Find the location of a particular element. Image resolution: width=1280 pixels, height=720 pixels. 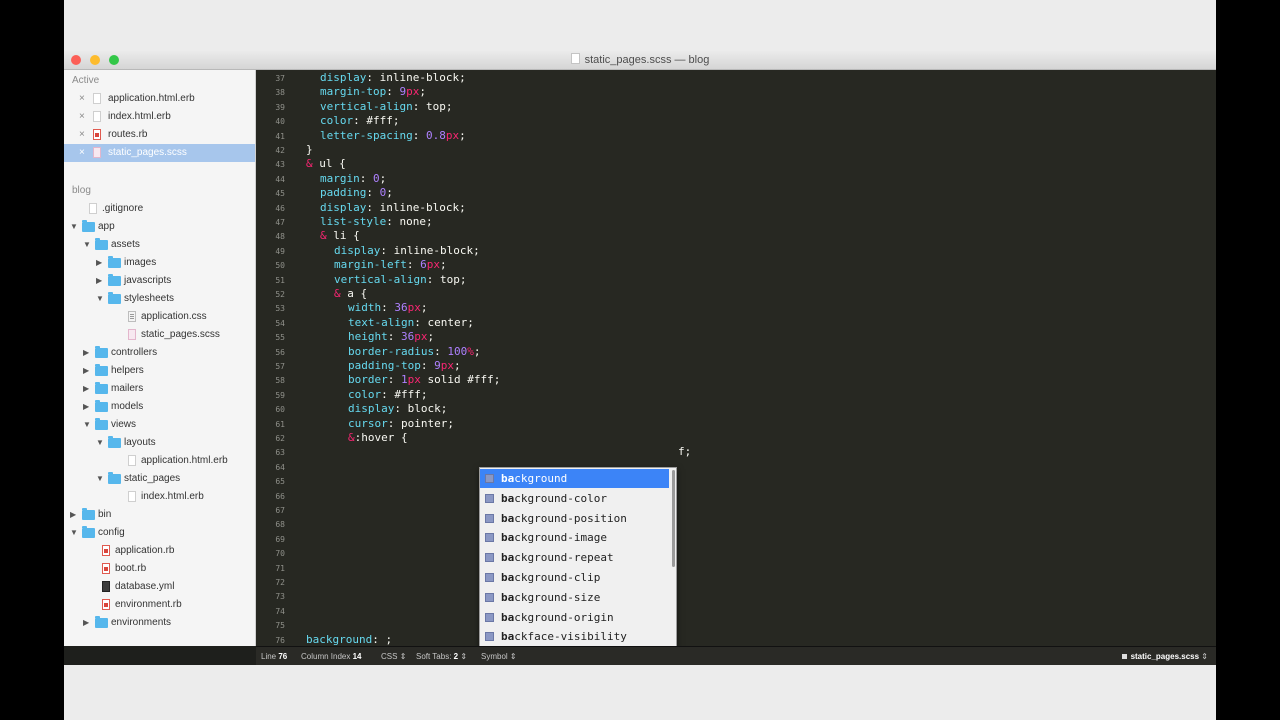

syntax-selector: CSS ⇕ is located at coordinates (393, 656).